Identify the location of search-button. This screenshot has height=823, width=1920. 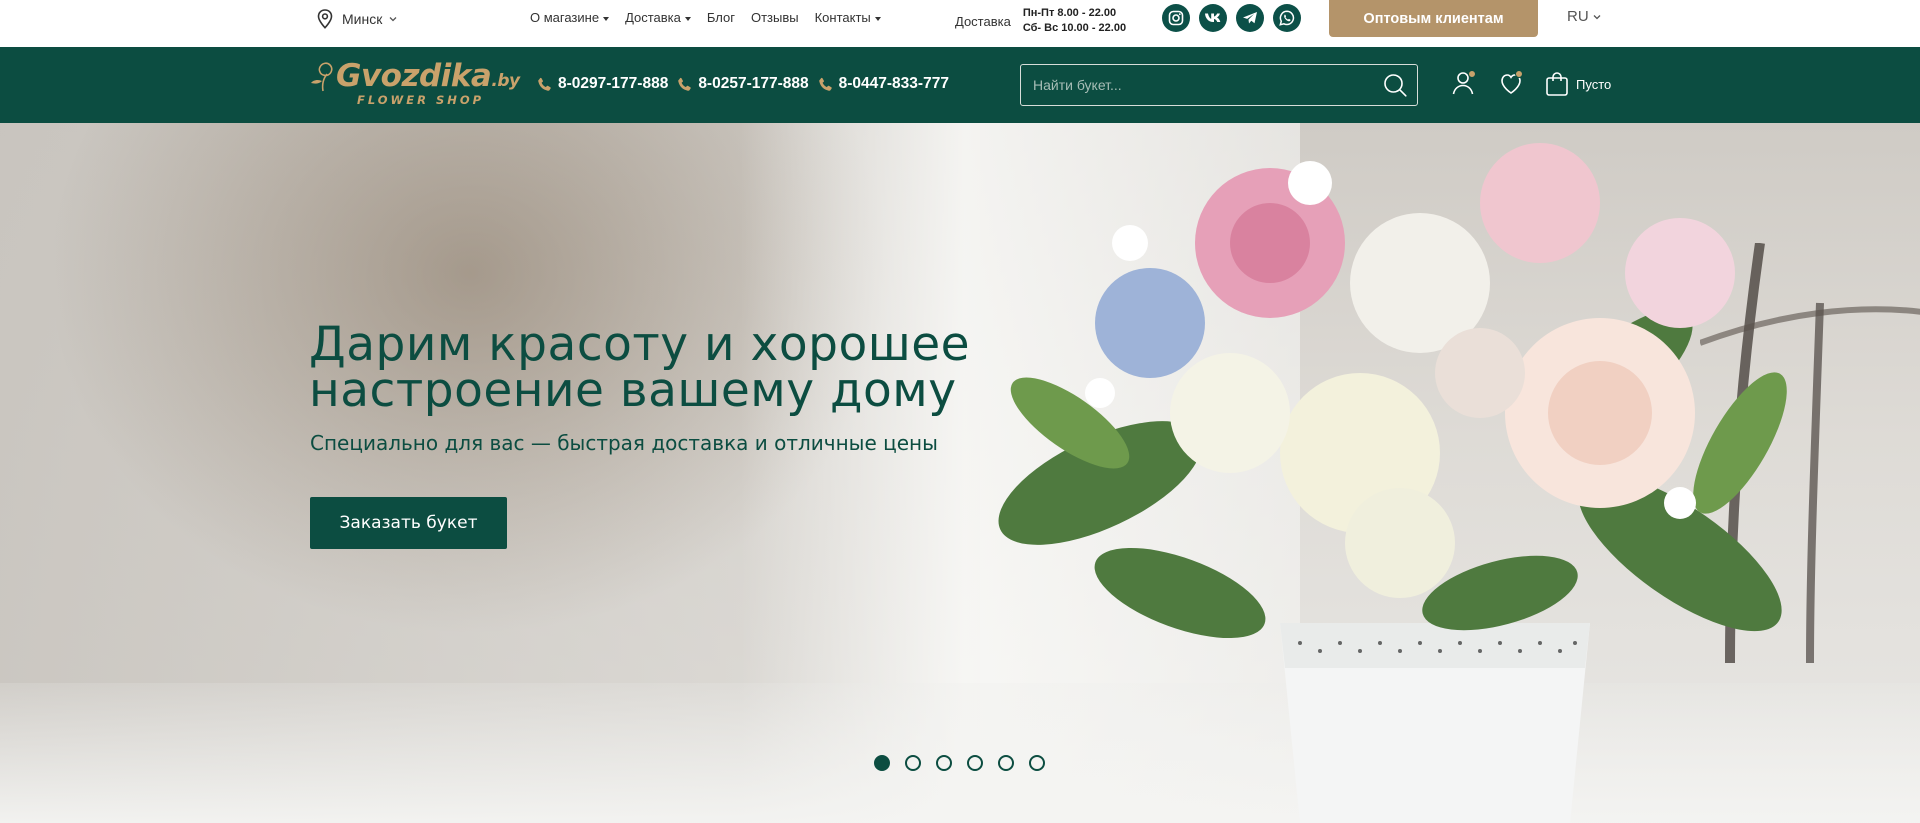
(1395, 85).